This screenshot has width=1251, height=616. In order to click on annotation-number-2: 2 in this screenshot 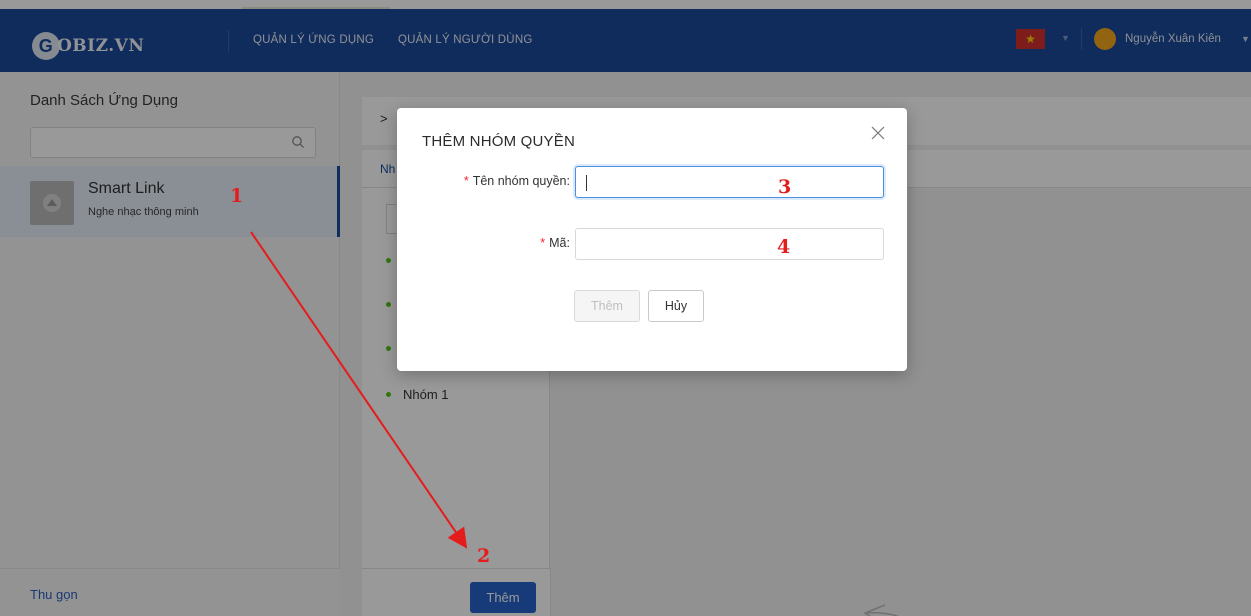, I will do `click(484, 556)`.